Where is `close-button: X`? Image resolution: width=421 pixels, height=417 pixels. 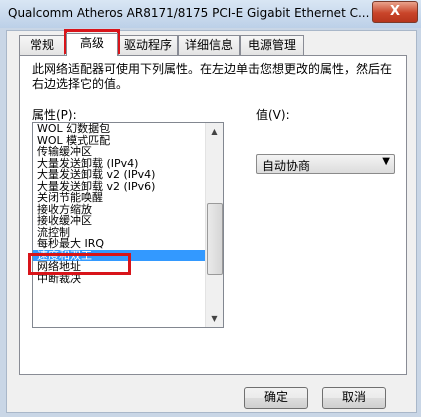
close-button: X is located at coordinates (395, 12).